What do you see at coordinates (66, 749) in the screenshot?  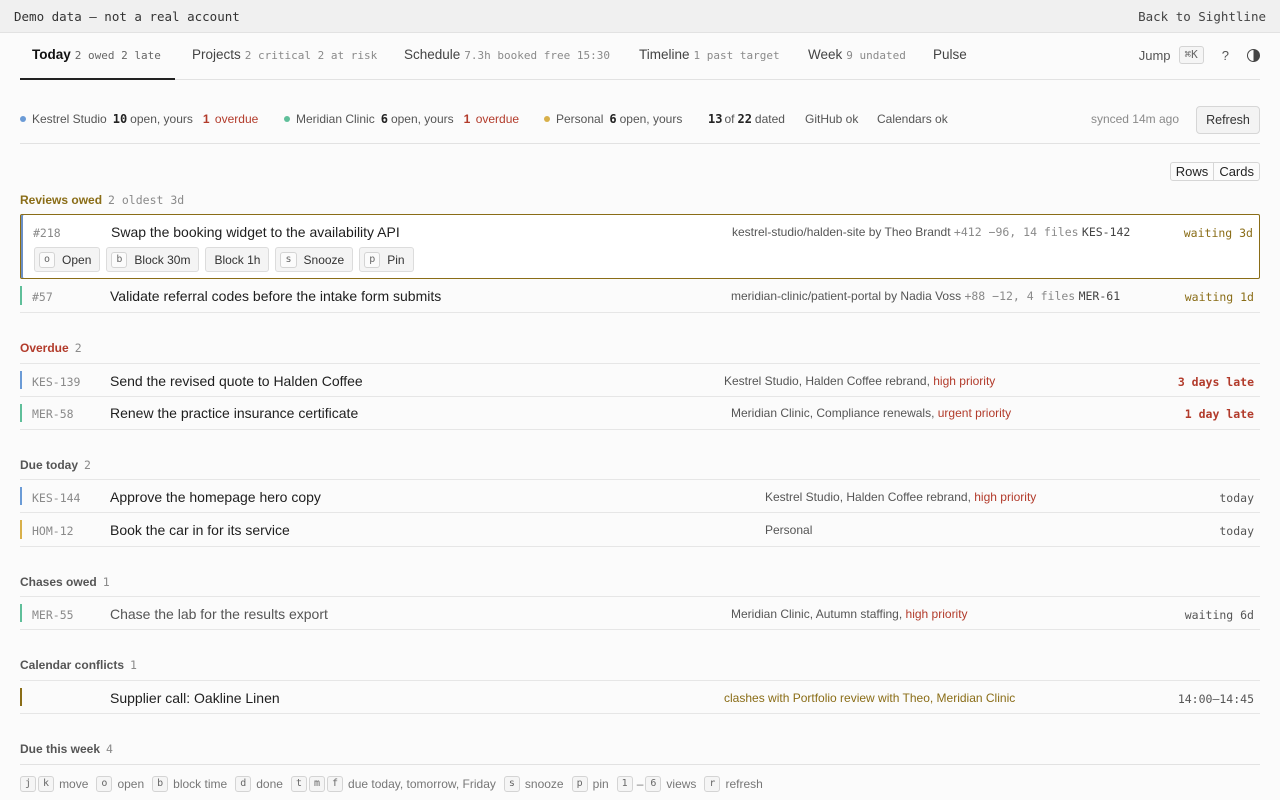 I see `section-due-this-week: Due this week 4` at bounding box center [66, 749].